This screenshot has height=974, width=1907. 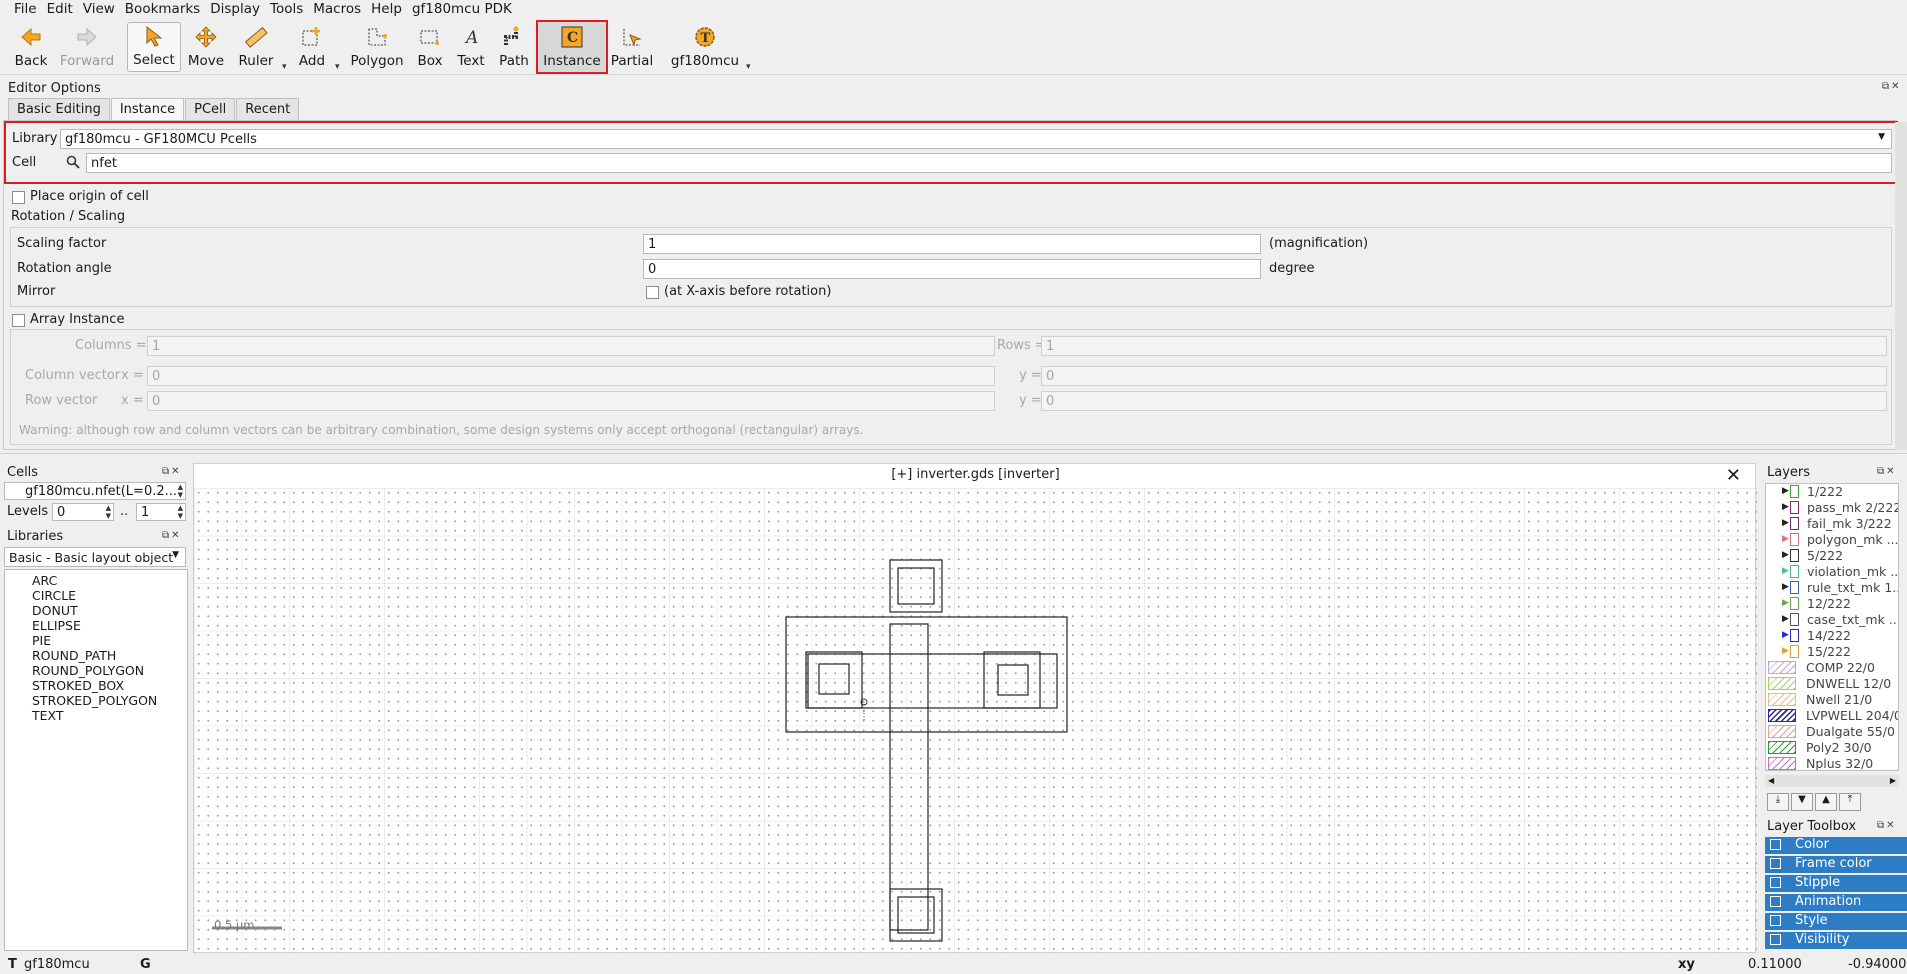 I want to click on scaling-factor-input: 1, so click(x=952, y=244).